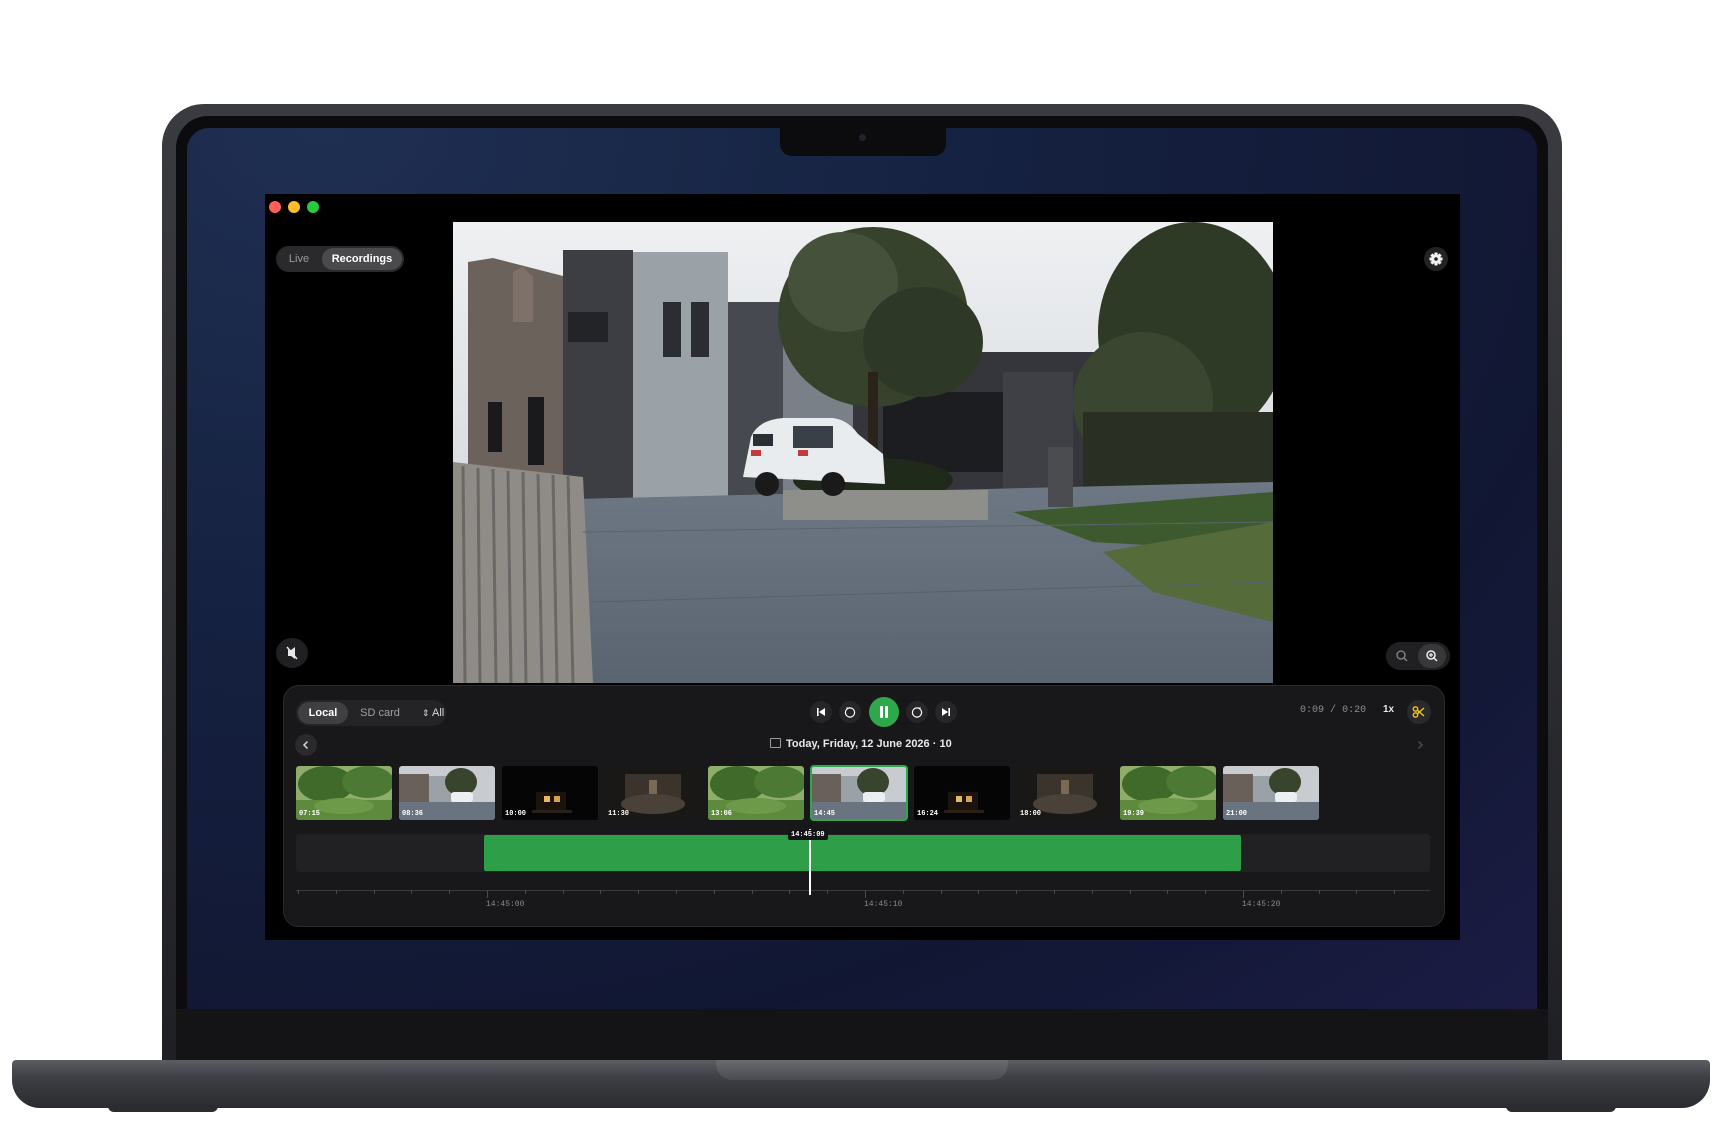 The width and height of the screenshot is (1720, 1132). I want to click on thumbnail-time: 13:06, so click(722, 814).